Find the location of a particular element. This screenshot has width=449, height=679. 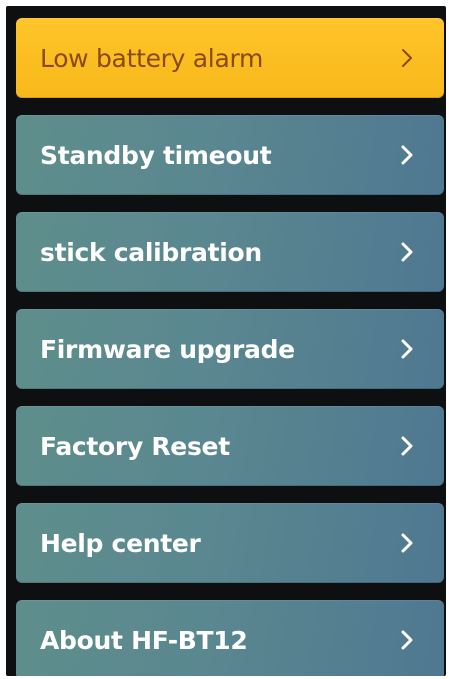

menu-item-low-battery-alarm: Low battery alarm is located at coordinates (230, 58).